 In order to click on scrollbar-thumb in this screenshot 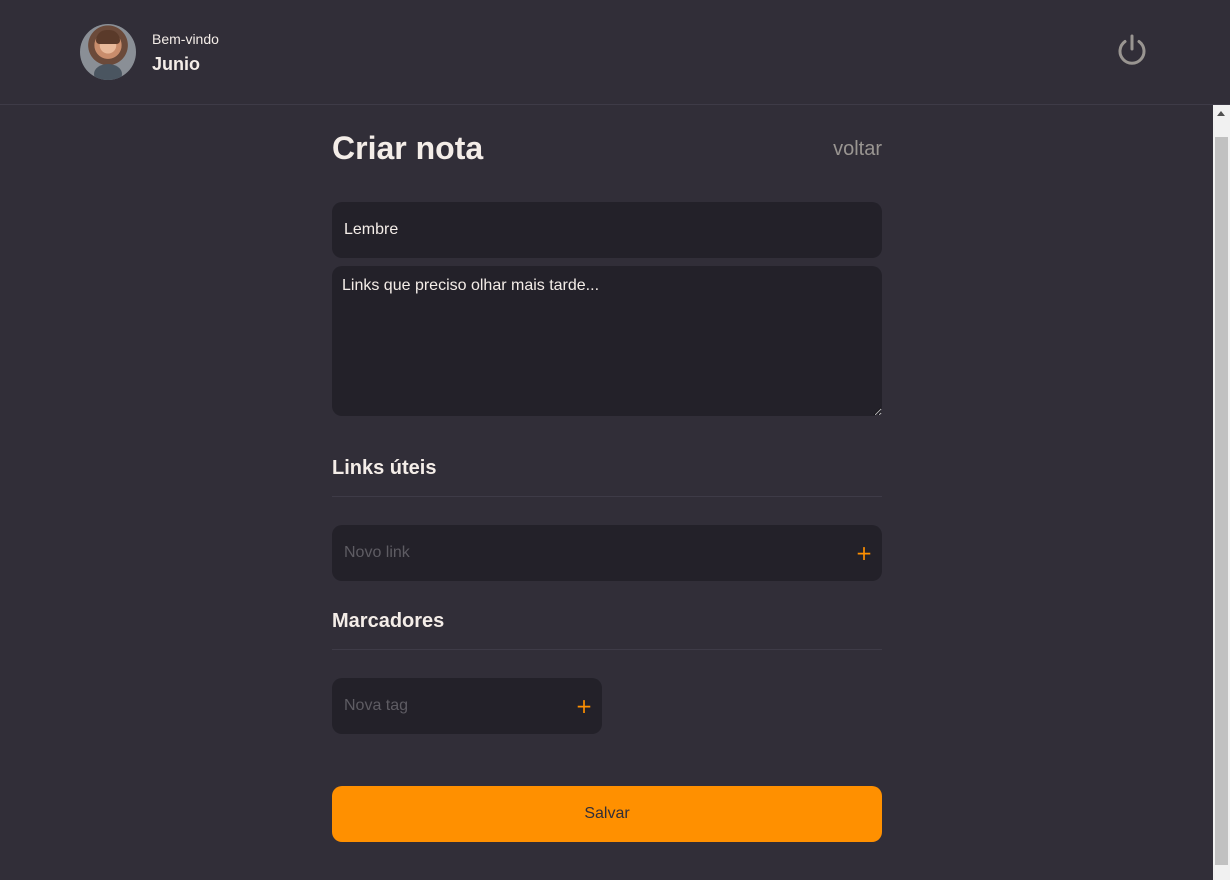, I will do `click(1221, 501)`.